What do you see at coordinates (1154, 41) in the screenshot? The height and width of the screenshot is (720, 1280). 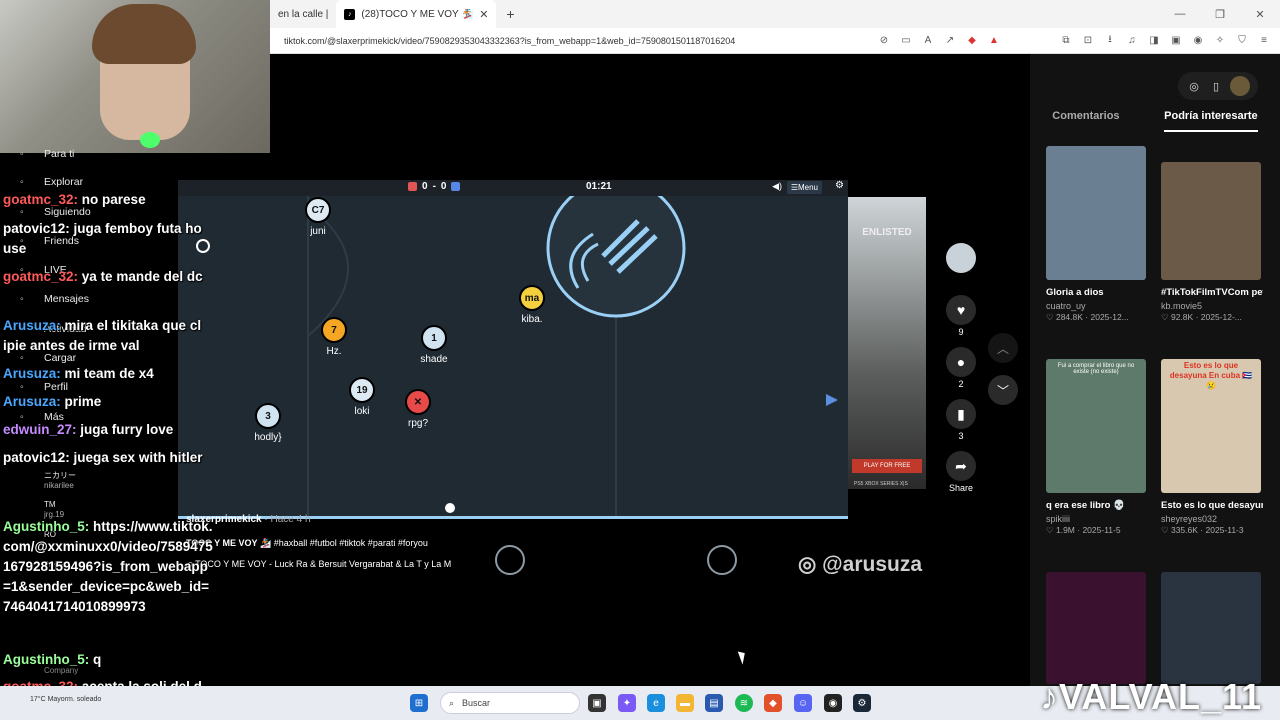 I see `sidebar-icon: ◨` at bounding box center [1154, 41].